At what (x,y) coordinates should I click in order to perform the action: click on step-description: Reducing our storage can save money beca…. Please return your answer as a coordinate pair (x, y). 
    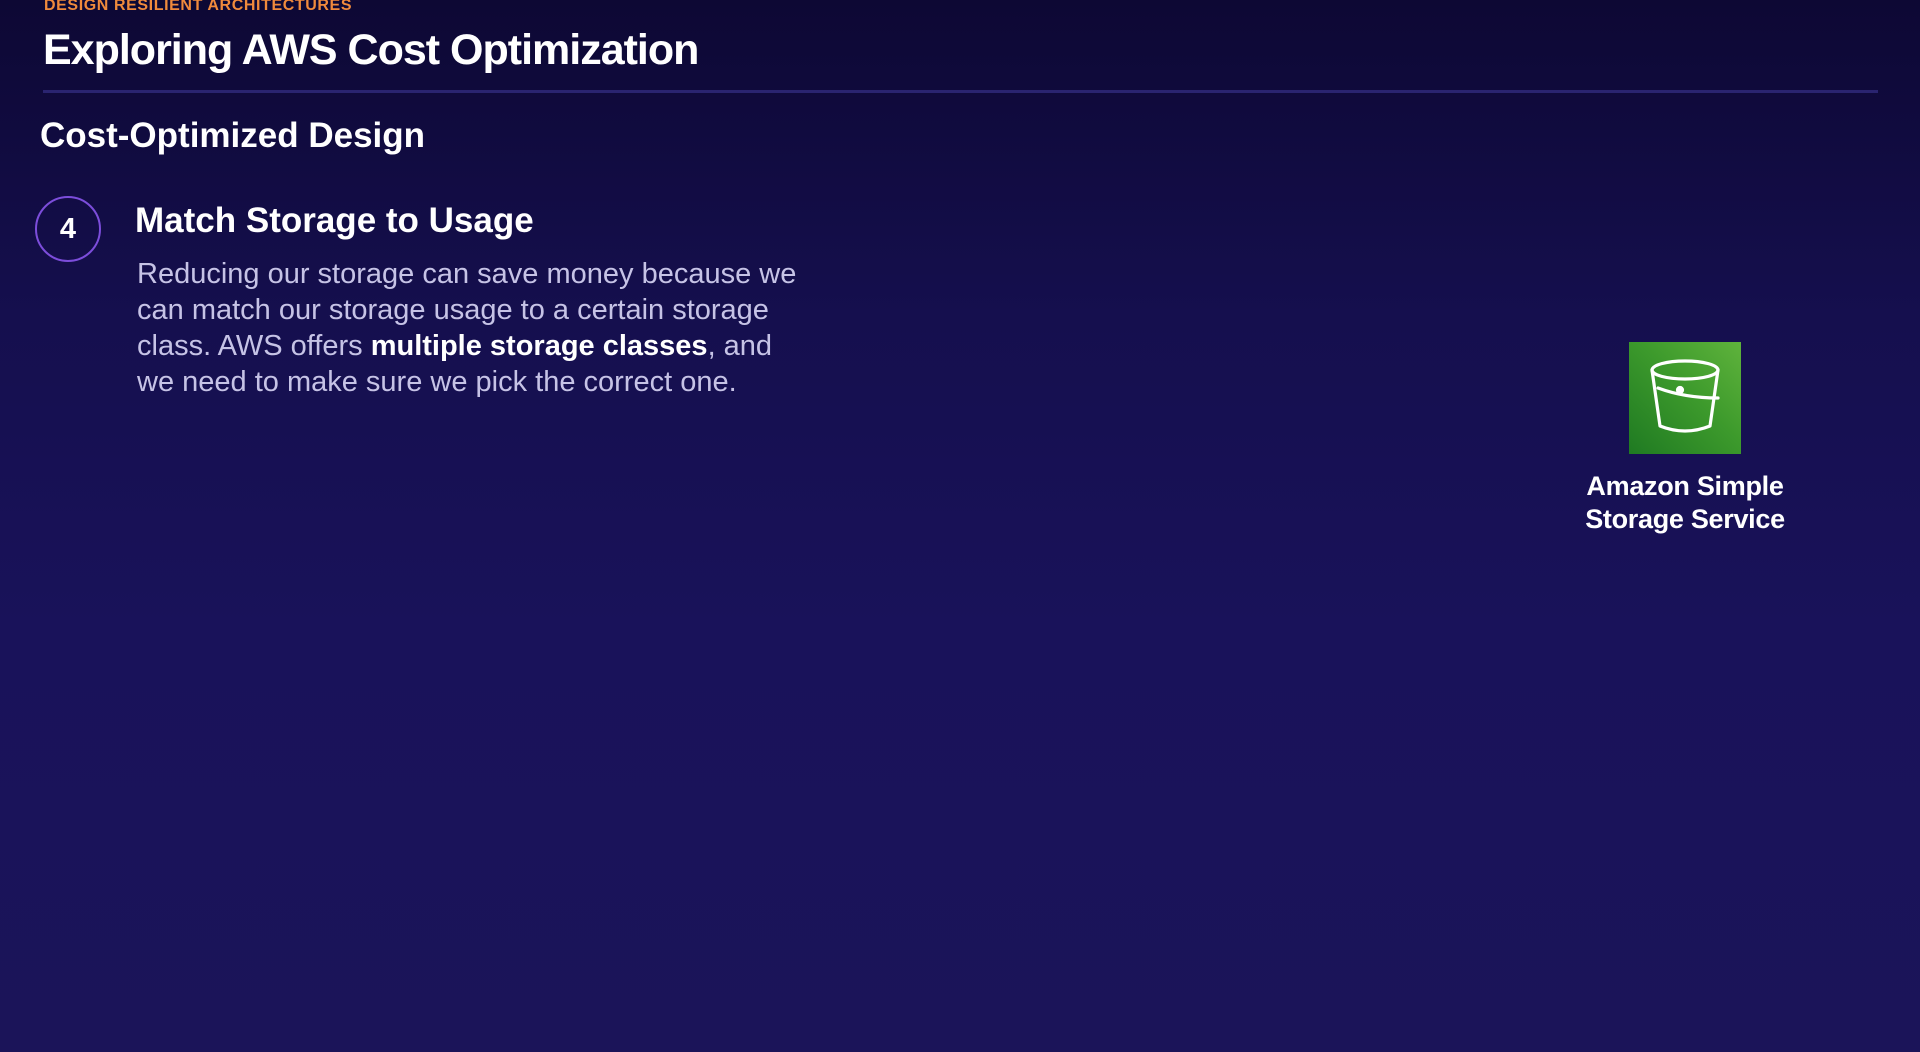
    Looking at the image, I should click on (477, 328).